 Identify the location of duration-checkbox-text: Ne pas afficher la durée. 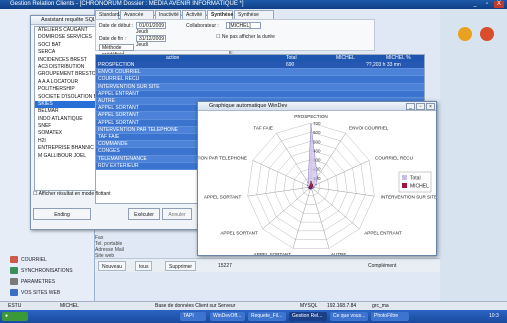
(248, 37).